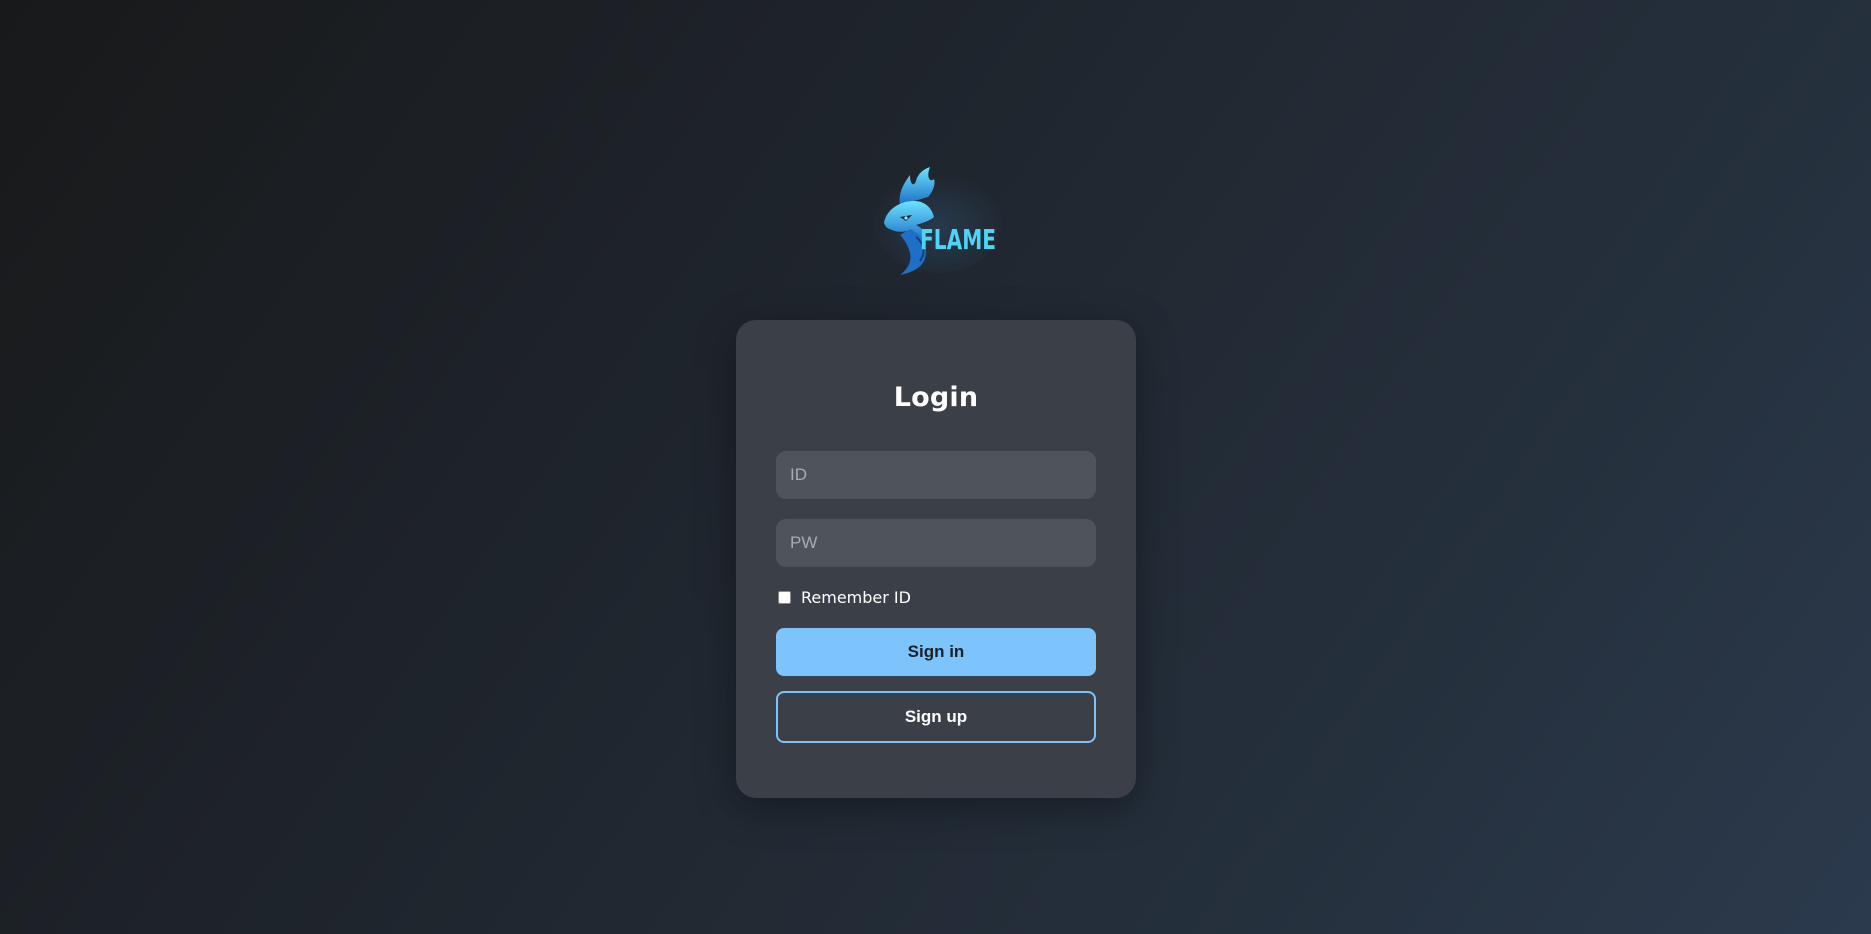  Describe the element at coordinates (936, 543) in the screenshot. I see `password-input` at that location.